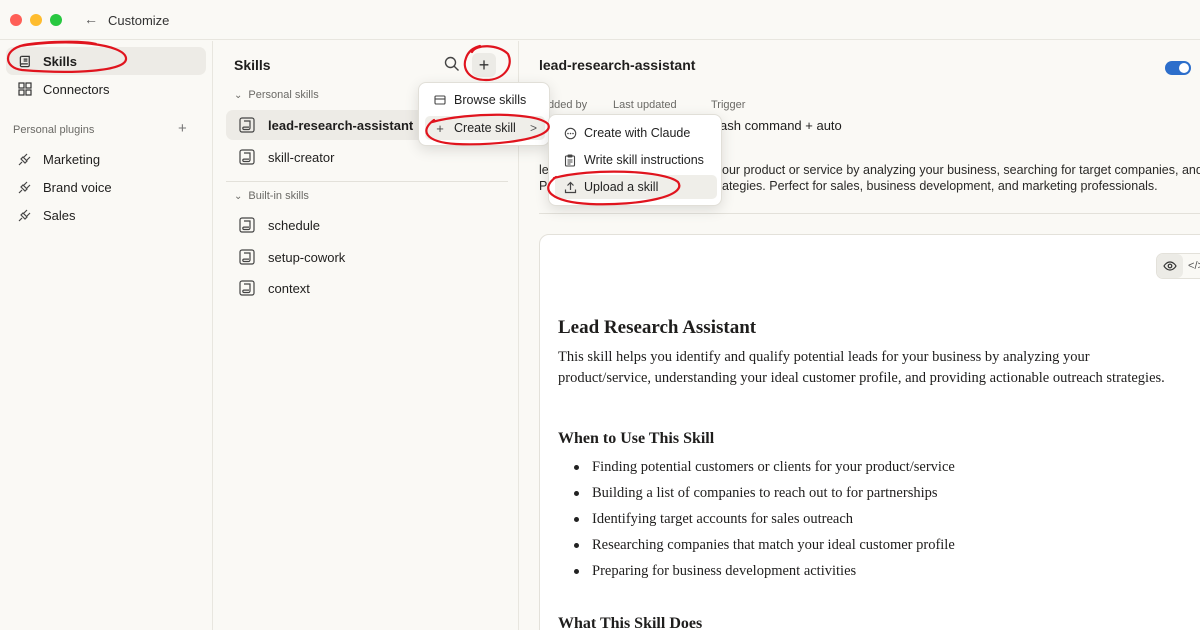 This screenshot has height=630, width=1200. What do you see at coordinates (106, 159) in the screenshot?
I see `sidebar-item-marketing: Marketing` at bounding box center [106, 159].